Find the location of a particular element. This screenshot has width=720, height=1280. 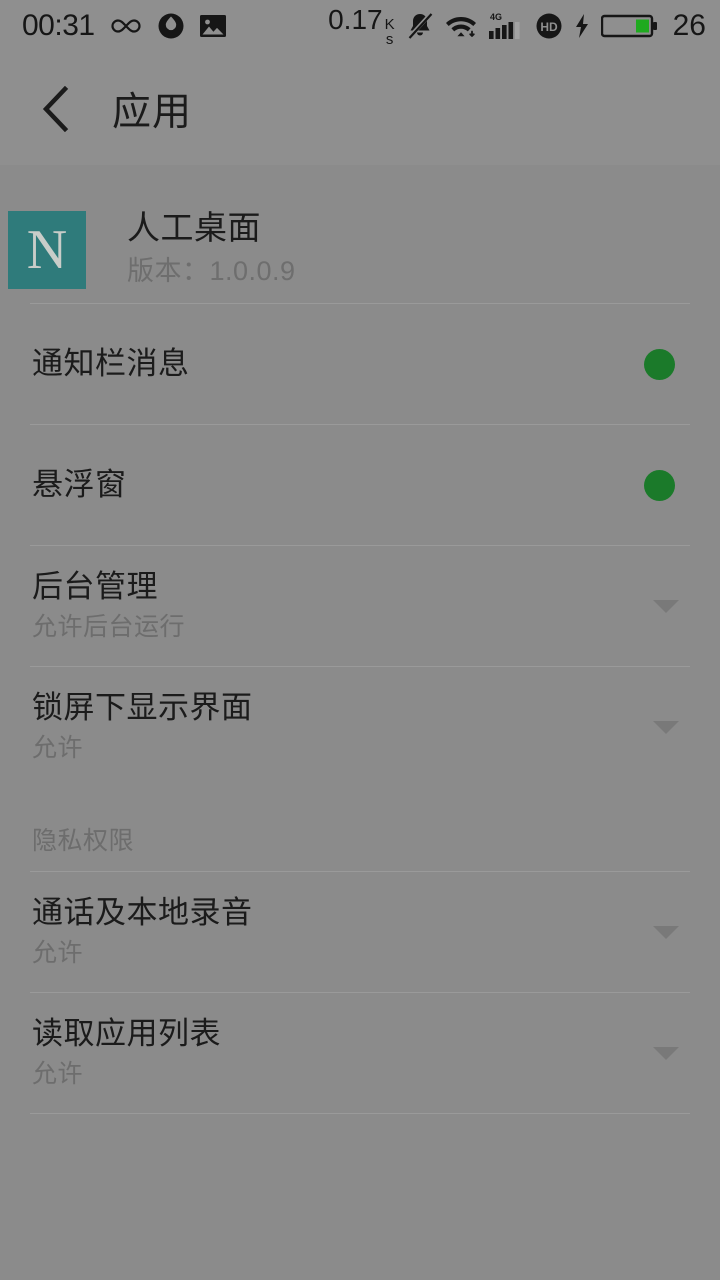

app-meta: 人工桌面 版本：1.0.0.9 is located at coordinates (211, 249).